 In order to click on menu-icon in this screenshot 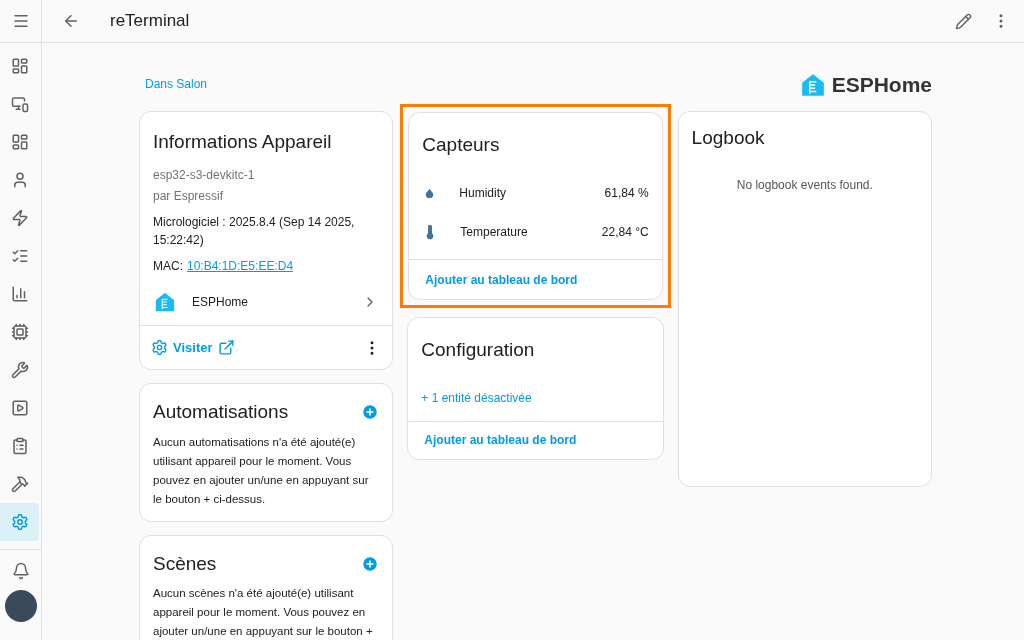, I will do `click(20, 21)`.